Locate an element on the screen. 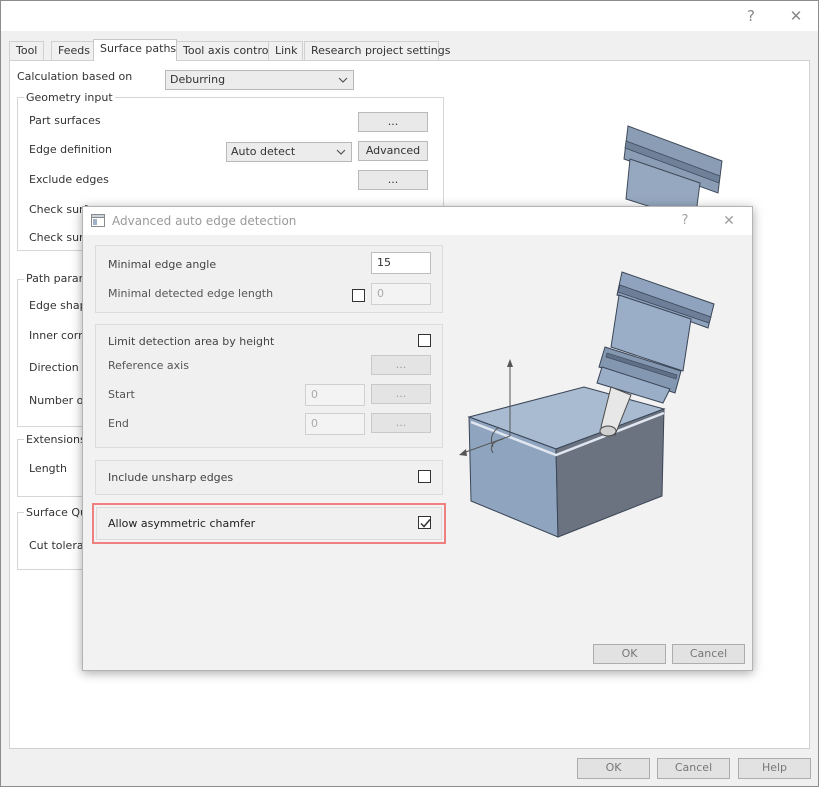 This screenshot has height=787, width=819. min-edge-angle-input: 15 is located at coordinates (401, 263).